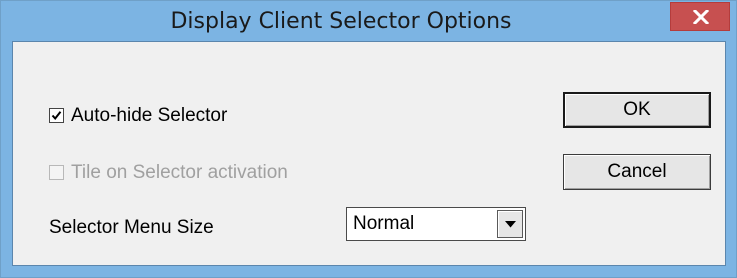 This screenshot has height=278, width=737. Describe the element at coordinates (56, 172) in the screenshot. I see `tile-on-activation-checkbox` at that location.